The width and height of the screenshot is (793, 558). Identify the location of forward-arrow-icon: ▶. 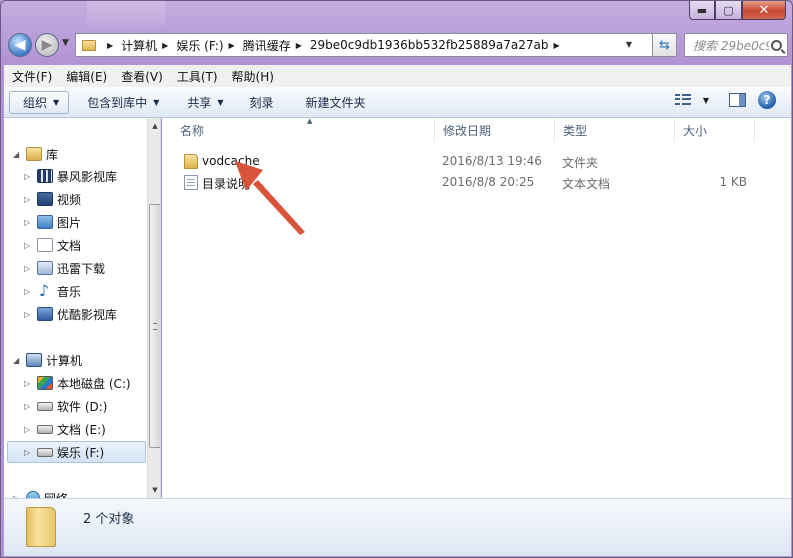
(47, 45).